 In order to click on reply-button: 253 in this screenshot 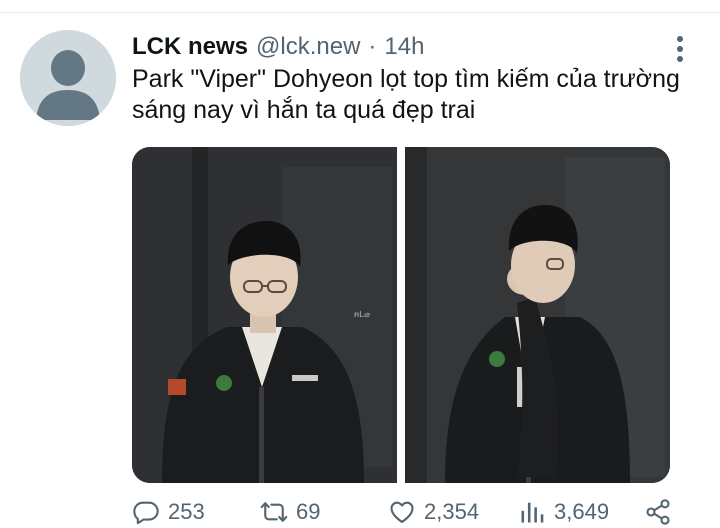, I will do `click(168, 512)`.